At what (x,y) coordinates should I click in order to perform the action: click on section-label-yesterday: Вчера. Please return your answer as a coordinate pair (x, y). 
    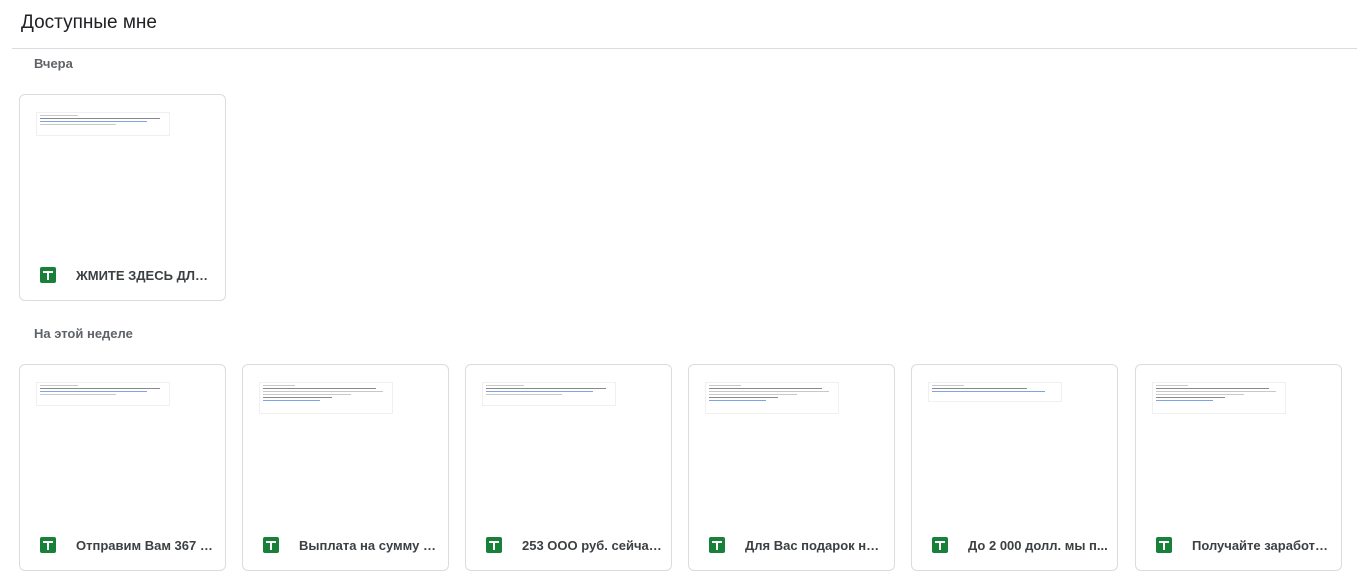
    Looking at the image, I should click on (53, 63).